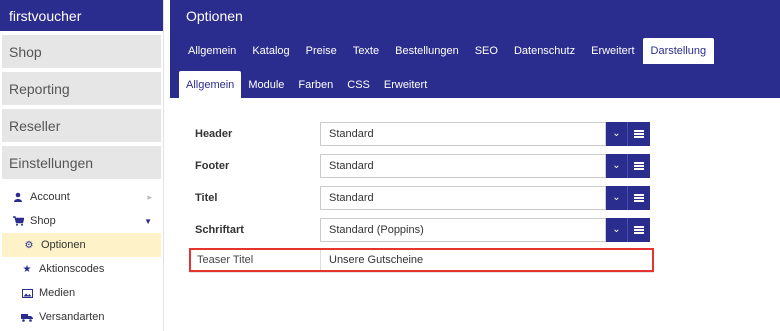 The height and width of the screenshot is (331, 780). What do you see at coordinates (427, 51) in the screenshot?
I see `tab-bestellungen: Bestellungen` at bounding box center [427, 51].